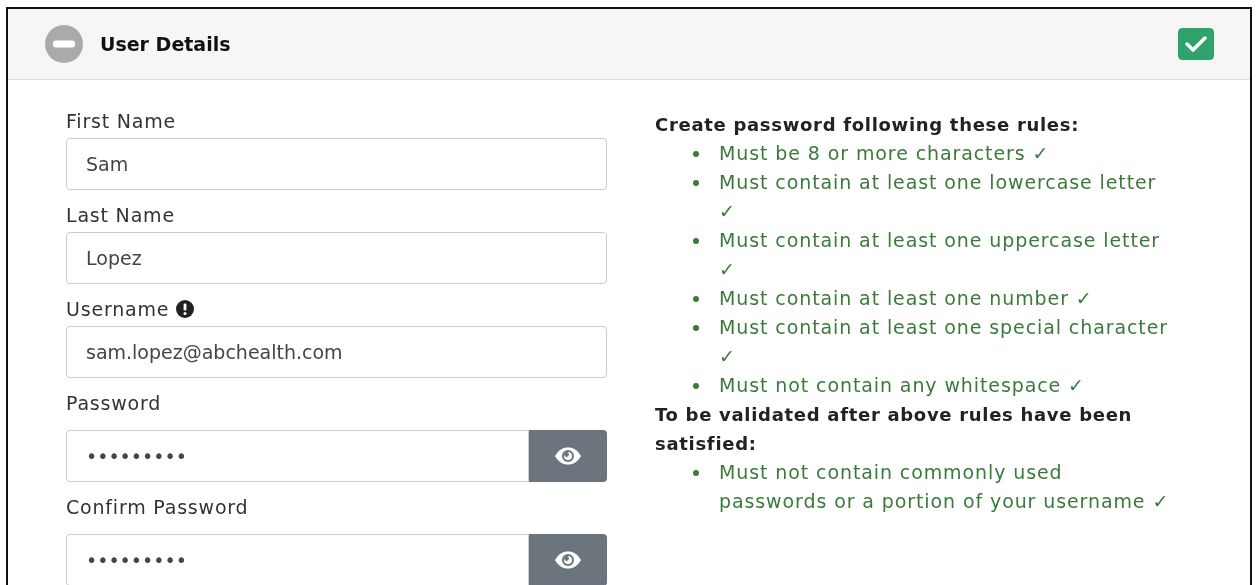 The image size is (1256, 585). I want to click on input-field: sam.lopez@abchealth.com, so click(336, 352).